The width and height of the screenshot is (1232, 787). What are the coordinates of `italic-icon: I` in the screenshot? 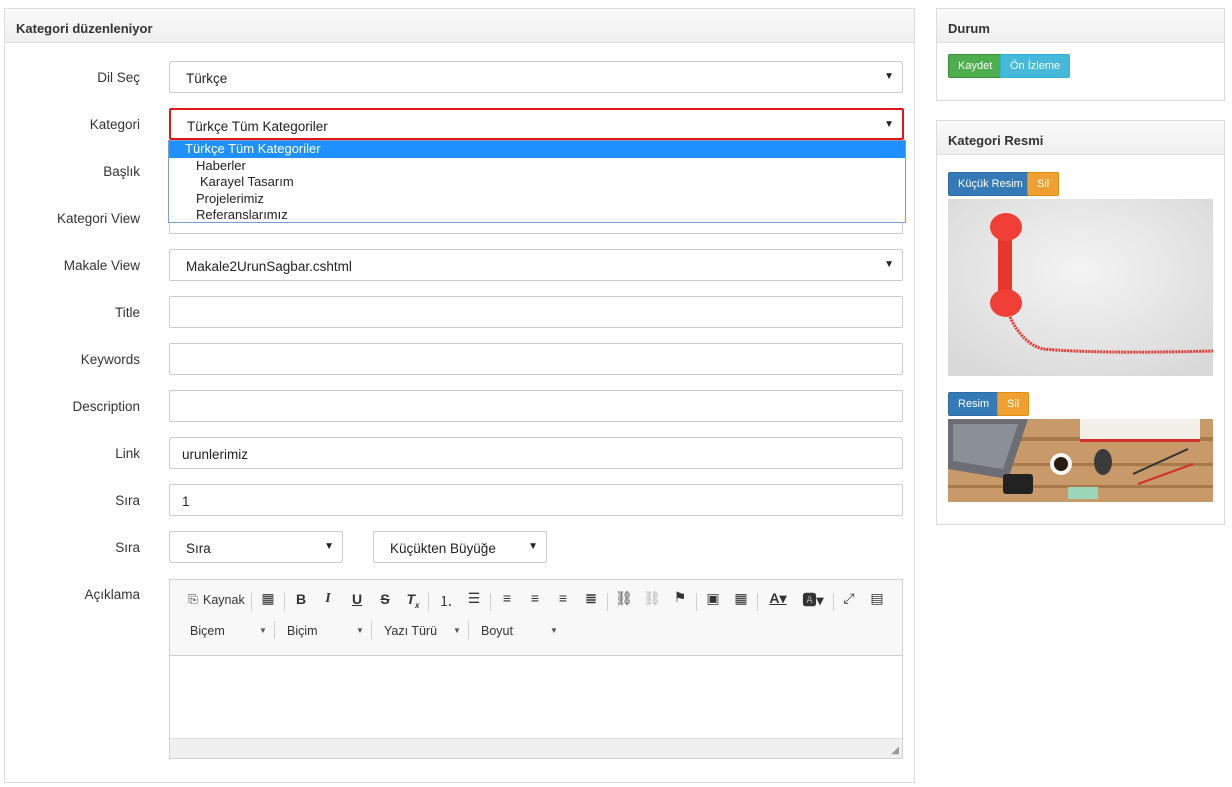 It's located at (328, 599).